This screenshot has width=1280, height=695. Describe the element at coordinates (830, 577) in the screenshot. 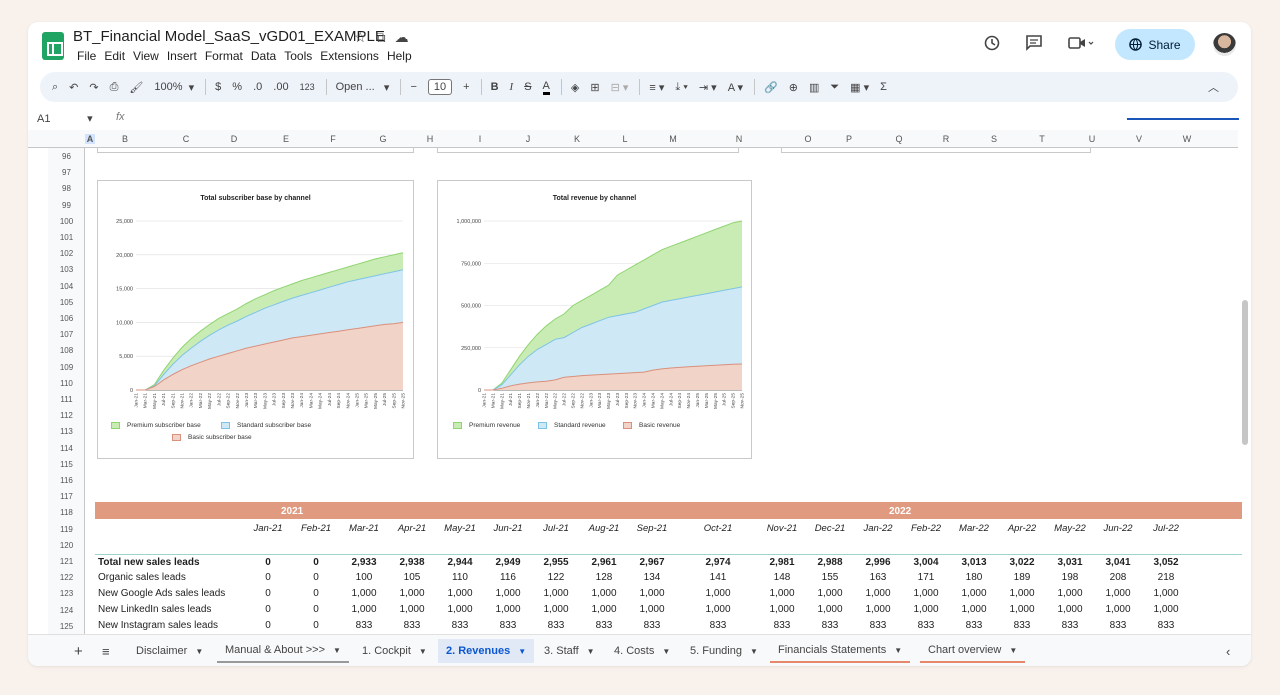

I see `table-cell: 155` at that location.